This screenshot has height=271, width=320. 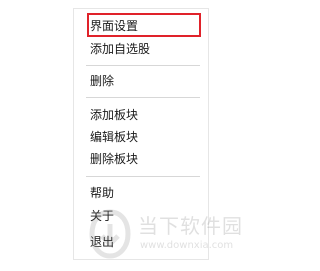 What do you see at coordinates (146, 137) in the screenshot?
I see `menu-item-edit-sector: 编辑板块` at bounding box center [146, 137].